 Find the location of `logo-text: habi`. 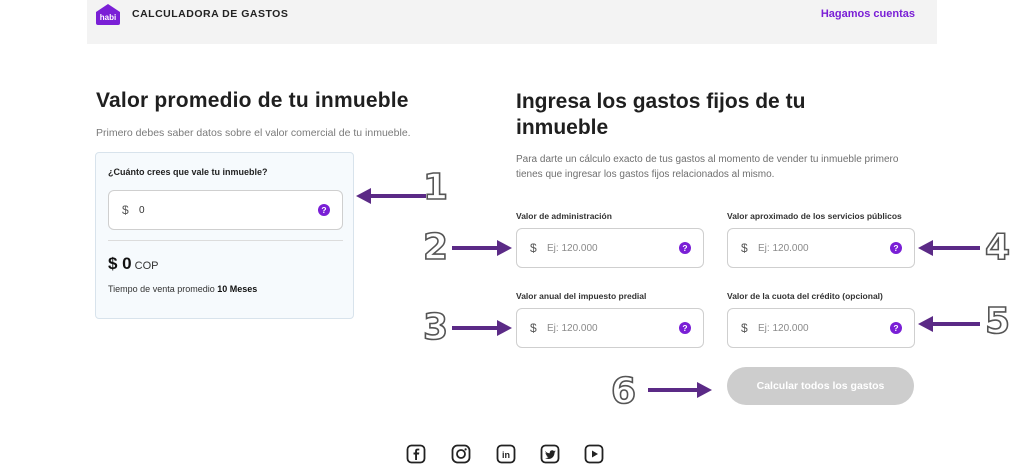

logo-text: habi is located at coordinates (108, 17).